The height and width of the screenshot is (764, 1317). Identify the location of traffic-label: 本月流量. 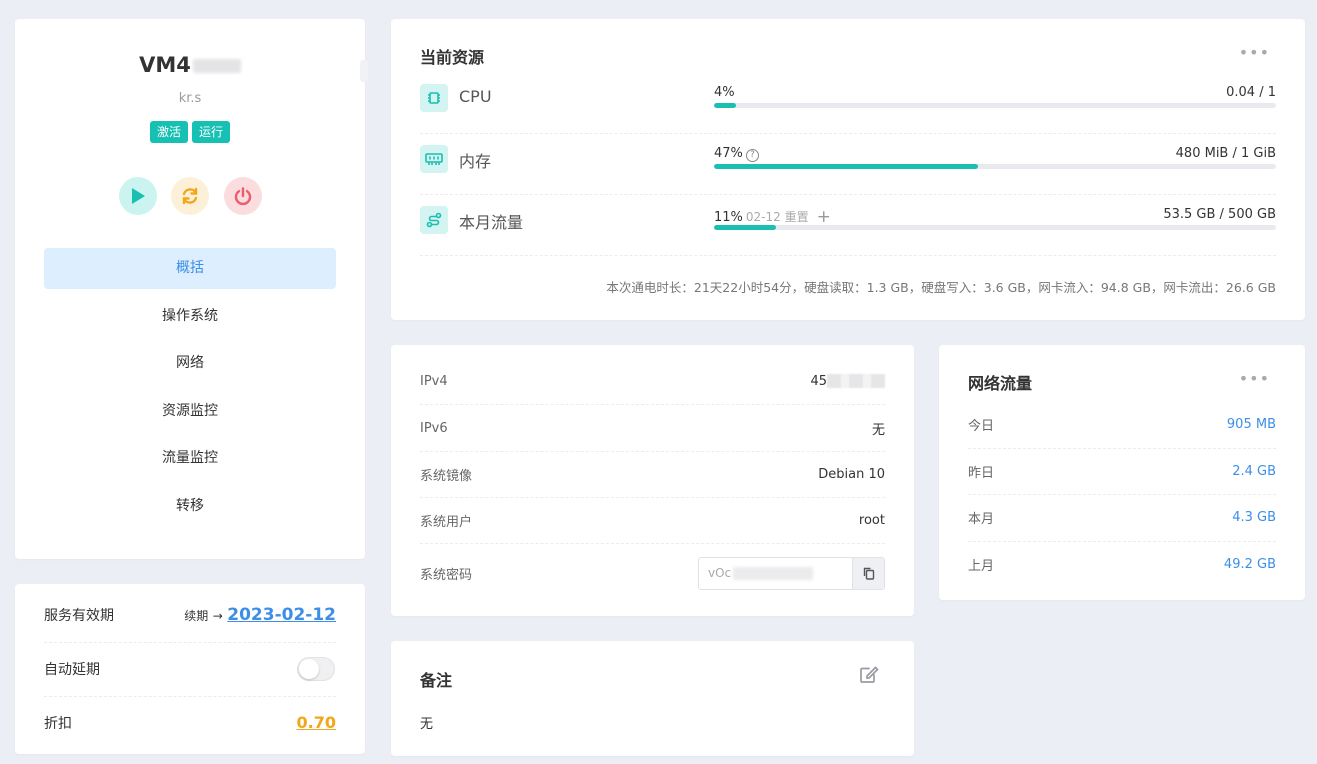
(491, 222).